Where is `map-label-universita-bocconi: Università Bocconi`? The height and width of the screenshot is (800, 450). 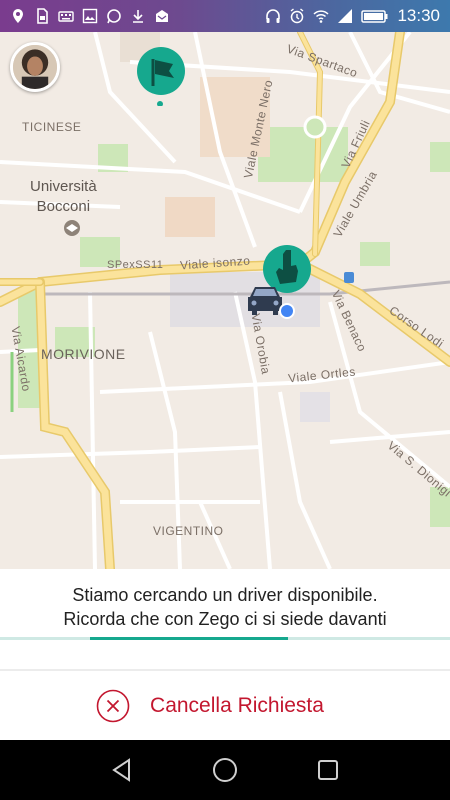
map-label-universita-bocconi: Università Bocconi is located at coordinates (63, 197).